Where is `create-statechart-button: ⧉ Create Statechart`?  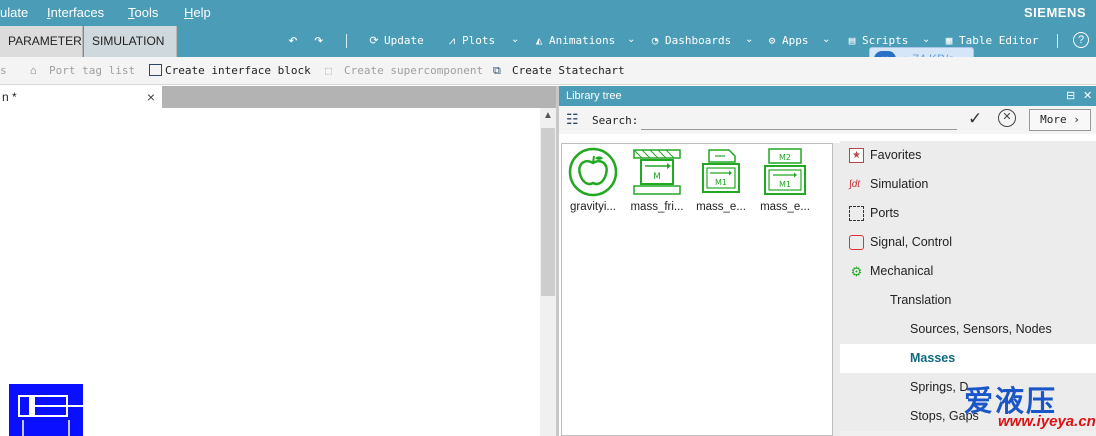
create-statechart-button: ⧉ Create Statechart is located at coordinates (559, 71).